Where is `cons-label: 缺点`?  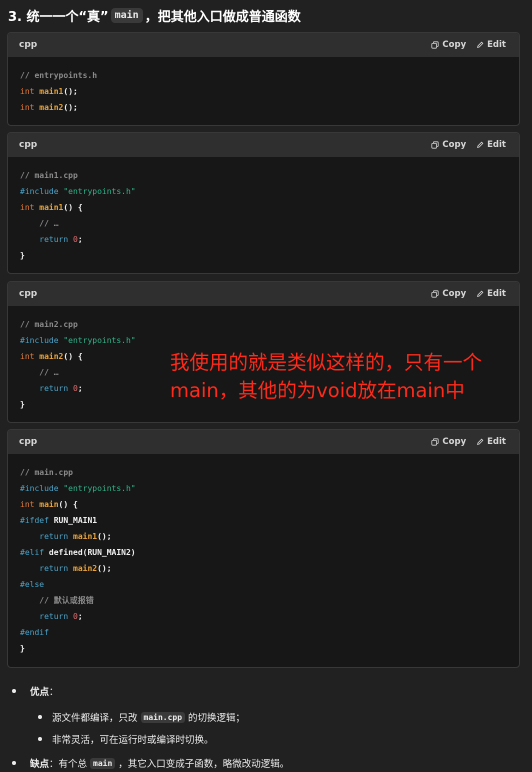 cons-label: 缺点 is located at coordinates (40, 764).